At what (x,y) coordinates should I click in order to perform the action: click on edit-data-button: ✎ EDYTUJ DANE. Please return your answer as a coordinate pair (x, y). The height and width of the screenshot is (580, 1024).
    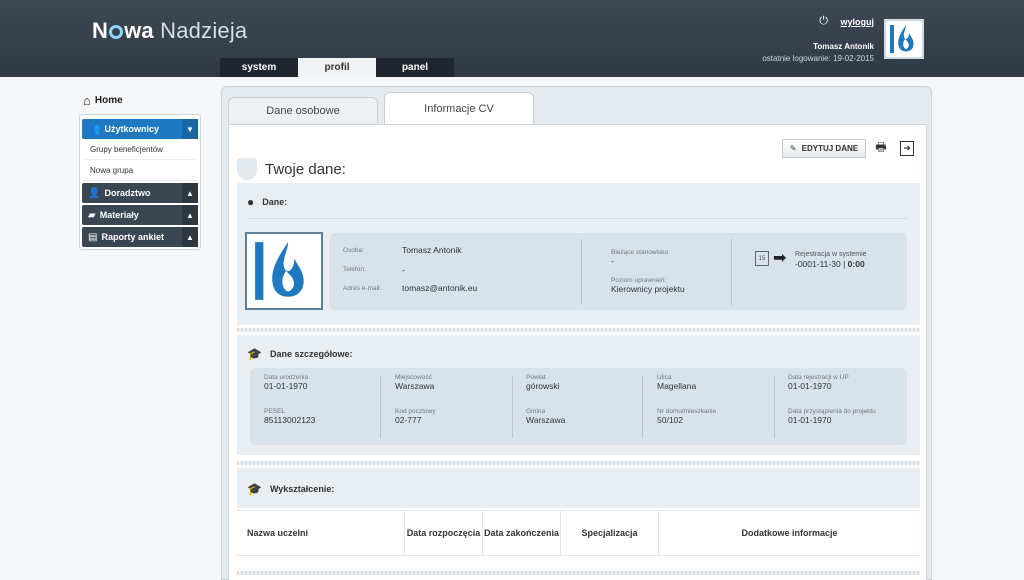
    Looking at the image, I should click on (824, 148).